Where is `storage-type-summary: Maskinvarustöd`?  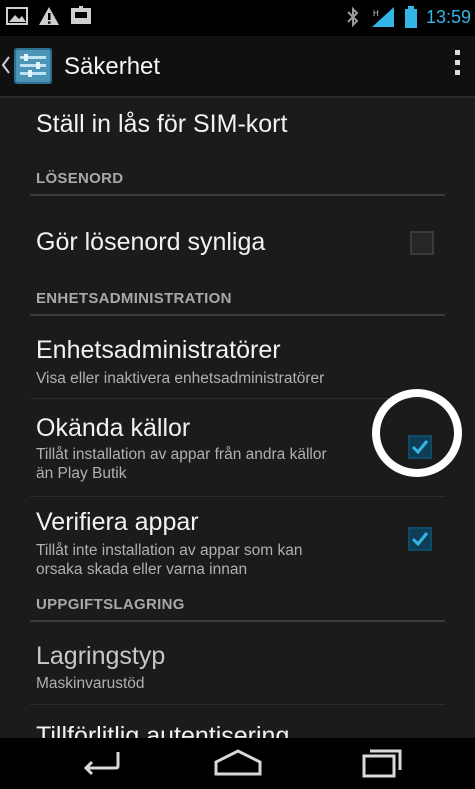 storage-type-summary: Maskinvarustöd is located at coordinates (90, 683).